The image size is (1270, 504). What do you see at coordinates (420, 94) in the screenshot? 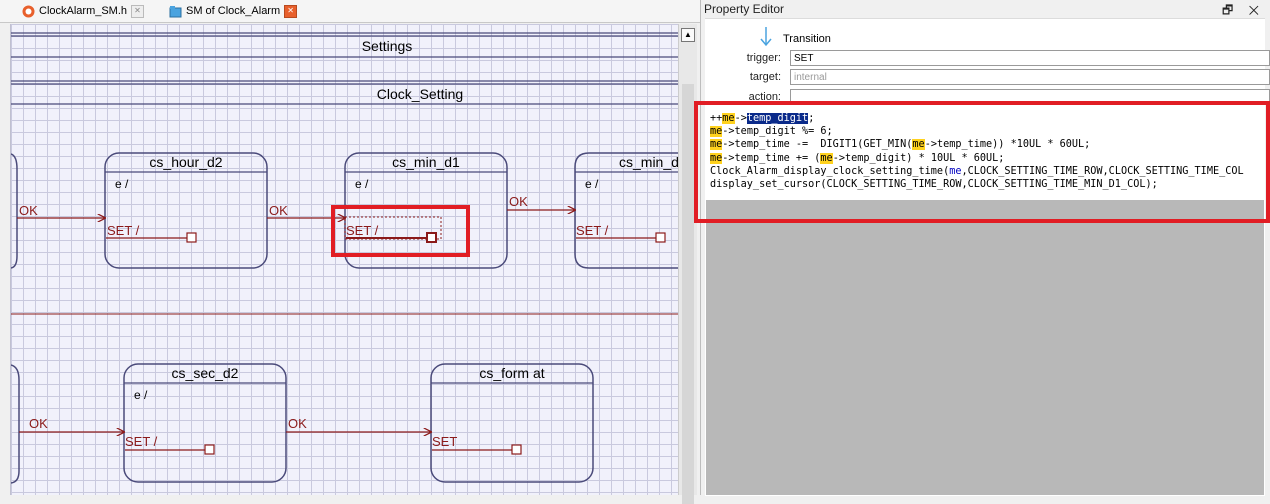
I see `superstate-clock-setting-label: Clock_Setting` at bounding box center [420, 94].